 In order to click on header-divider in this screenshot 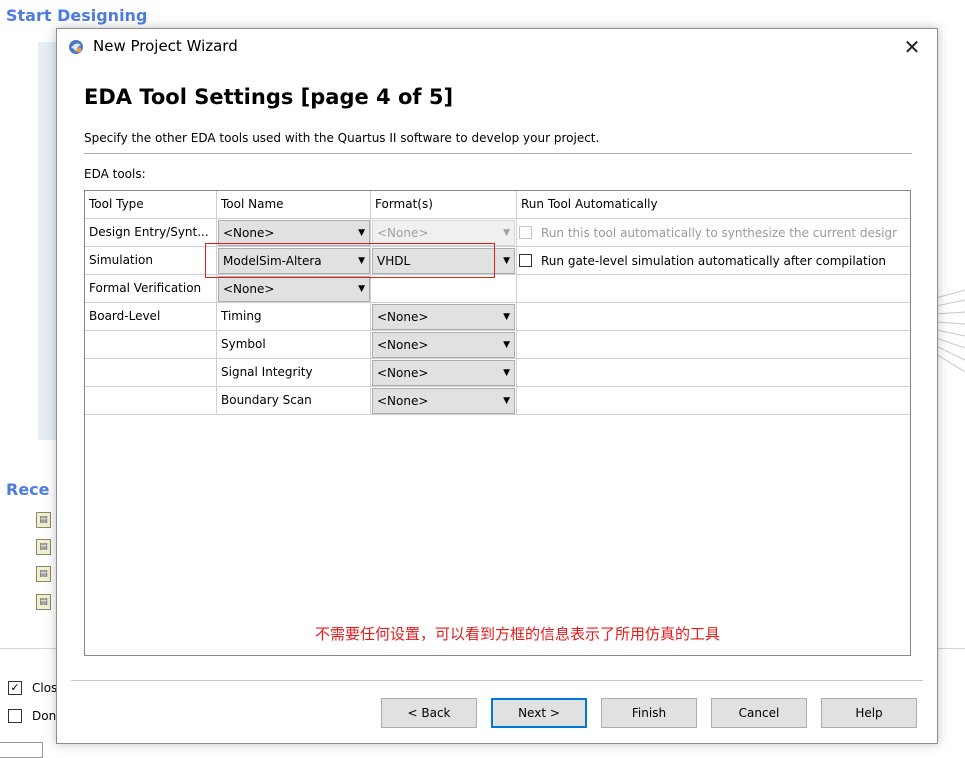, I will do `click(498, 153)`.